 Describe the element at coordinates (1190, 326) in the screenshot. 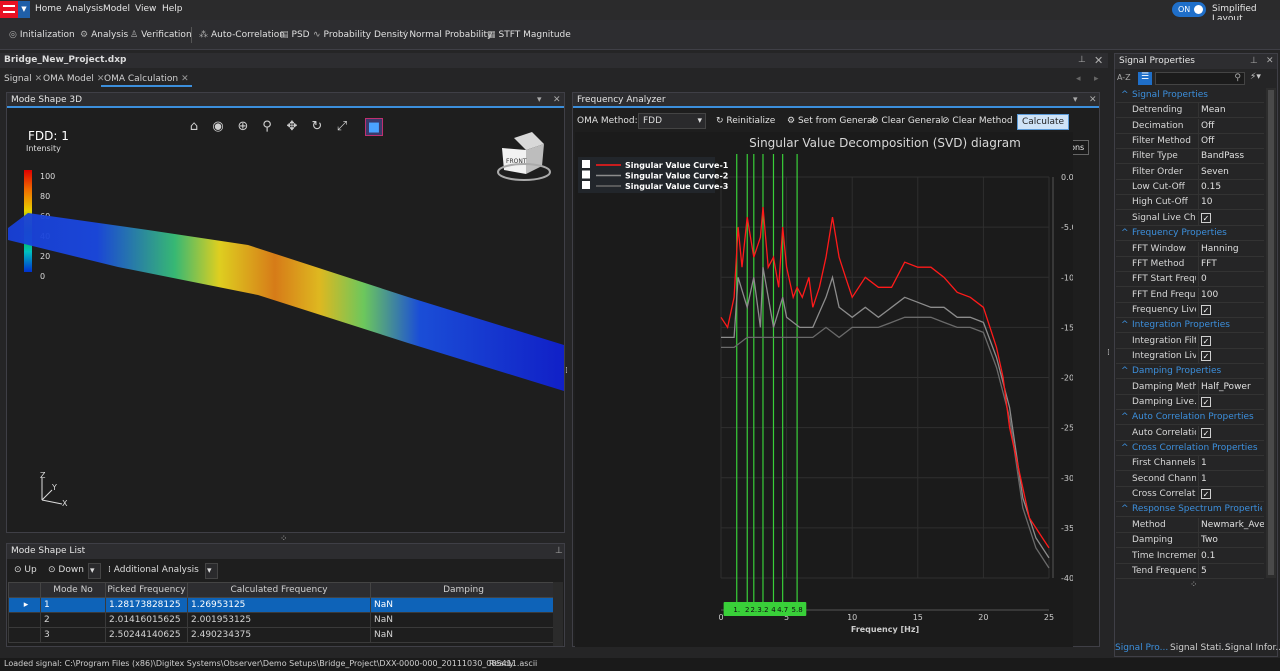

I see `property-category: Integration Properties` at that location.